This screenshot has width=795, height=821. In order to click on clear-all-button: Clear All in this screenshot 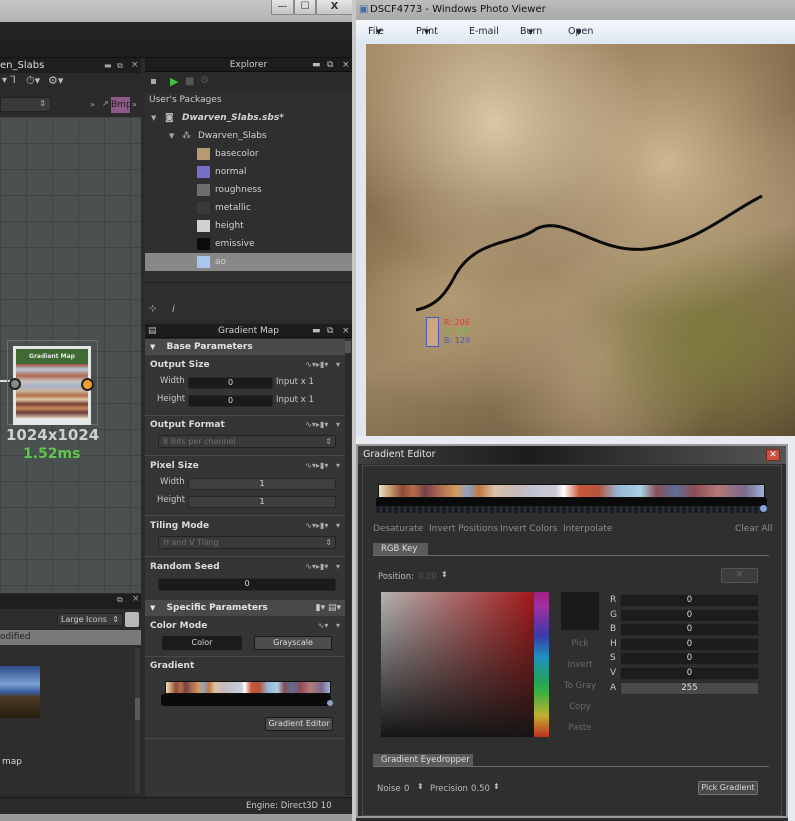, I will do `click(754, 529)`.